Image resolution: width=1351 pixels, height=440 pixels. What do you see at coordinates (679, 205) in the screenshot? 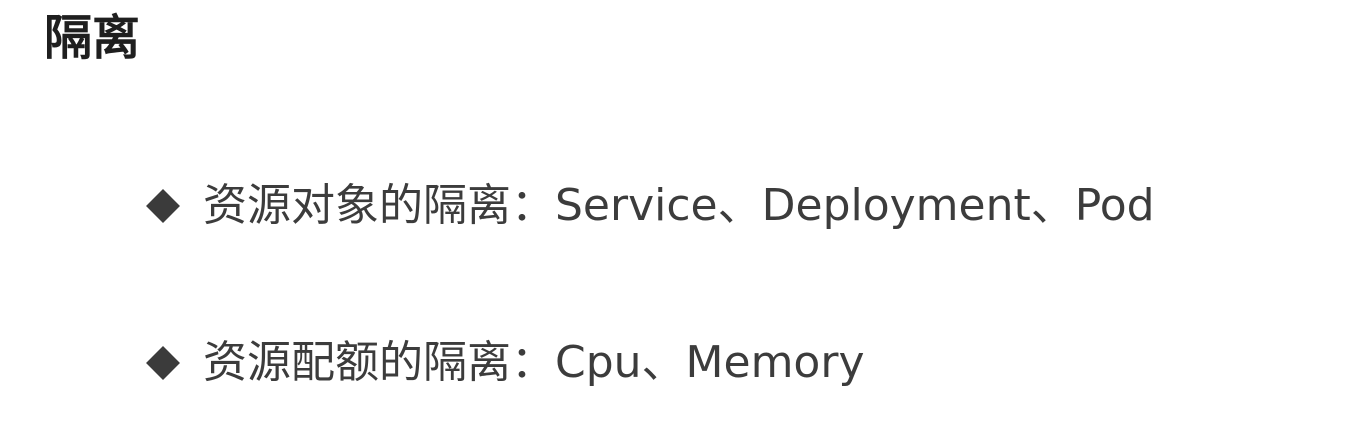
I see `bullet-text-resource-objects: 资源对象的隔离：Service、Deployment、Pod` at bounding box center [679, 205].